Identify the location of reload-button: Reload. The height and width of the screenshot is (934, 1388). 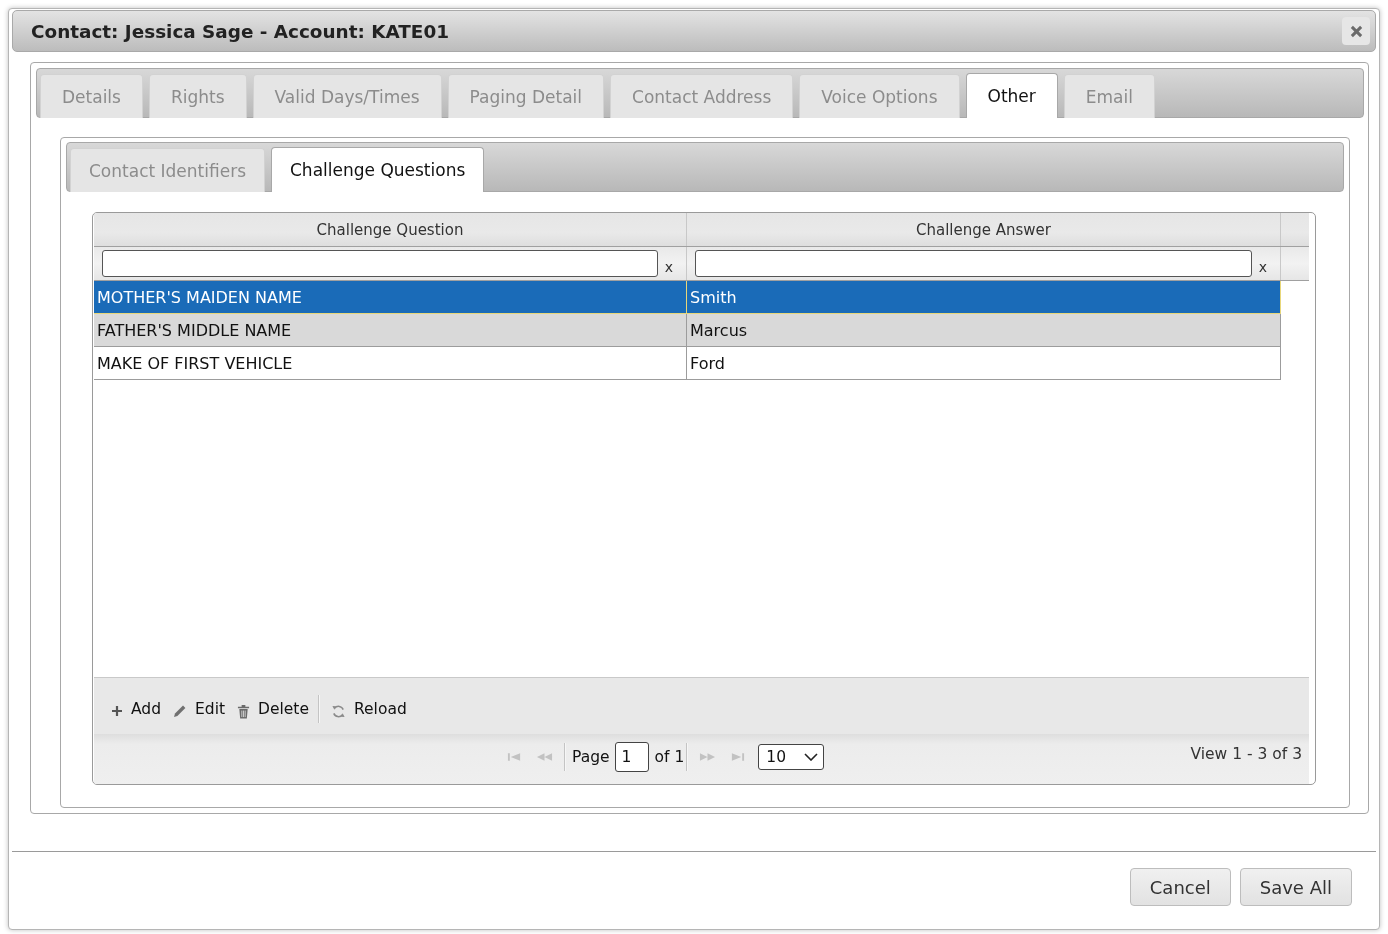
(369, 709).